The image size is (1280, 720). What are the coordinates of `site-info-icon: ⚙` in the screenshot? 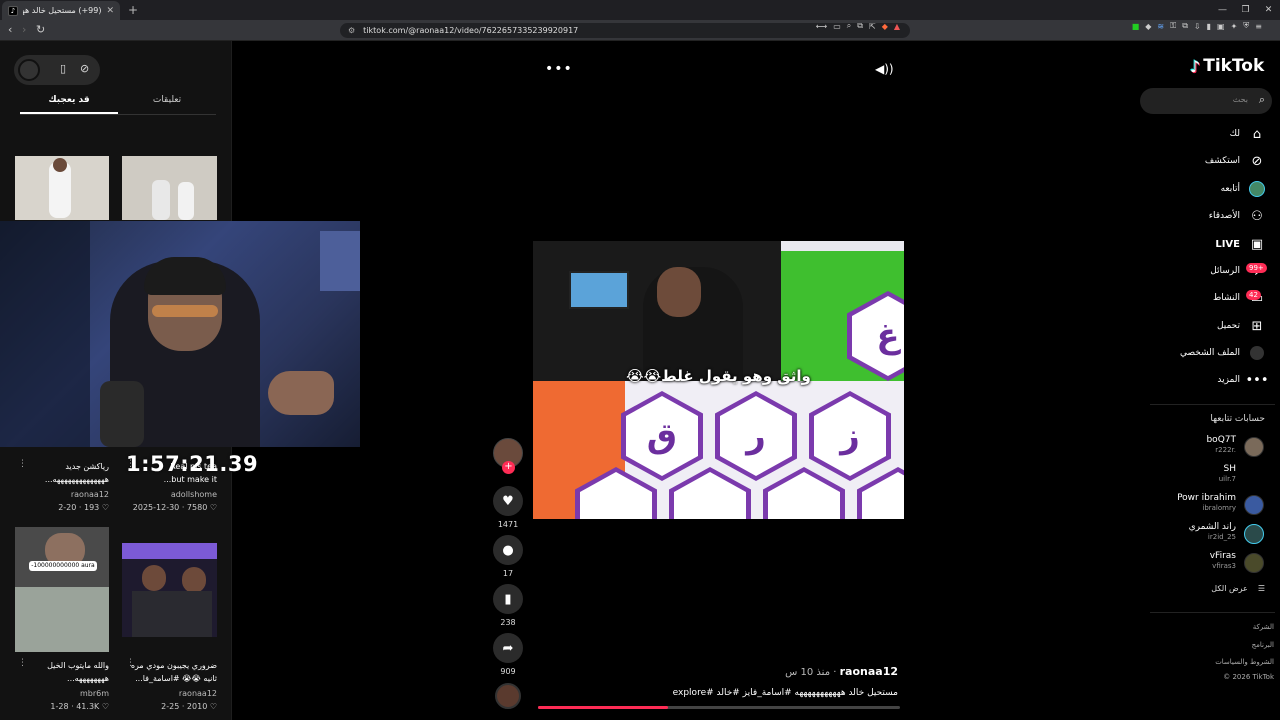 It's located at (351, 30).